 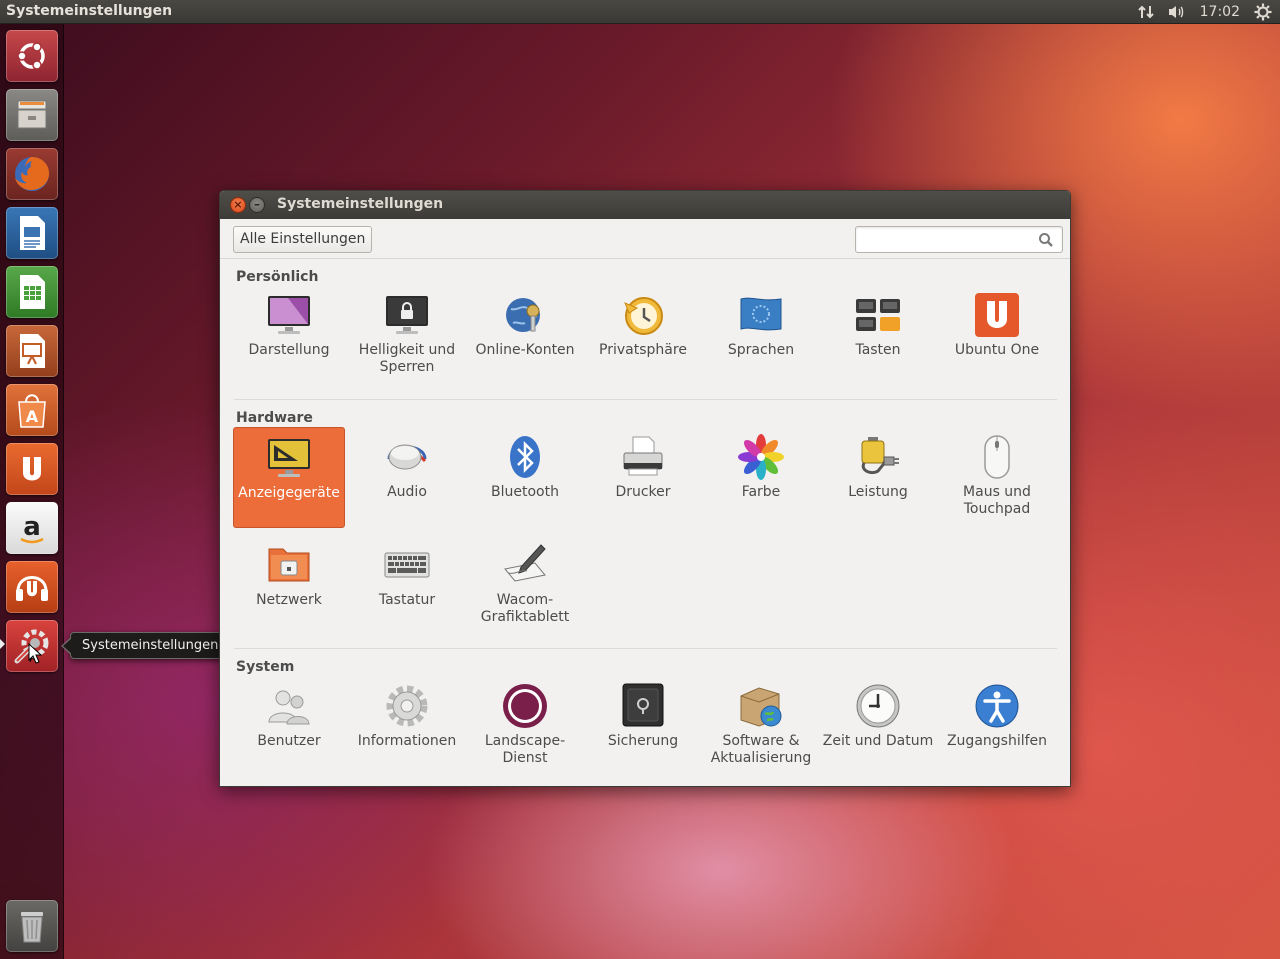 I want to click on launcher-tooltip: Systemeinstellungen, so click(x=146, y=645).